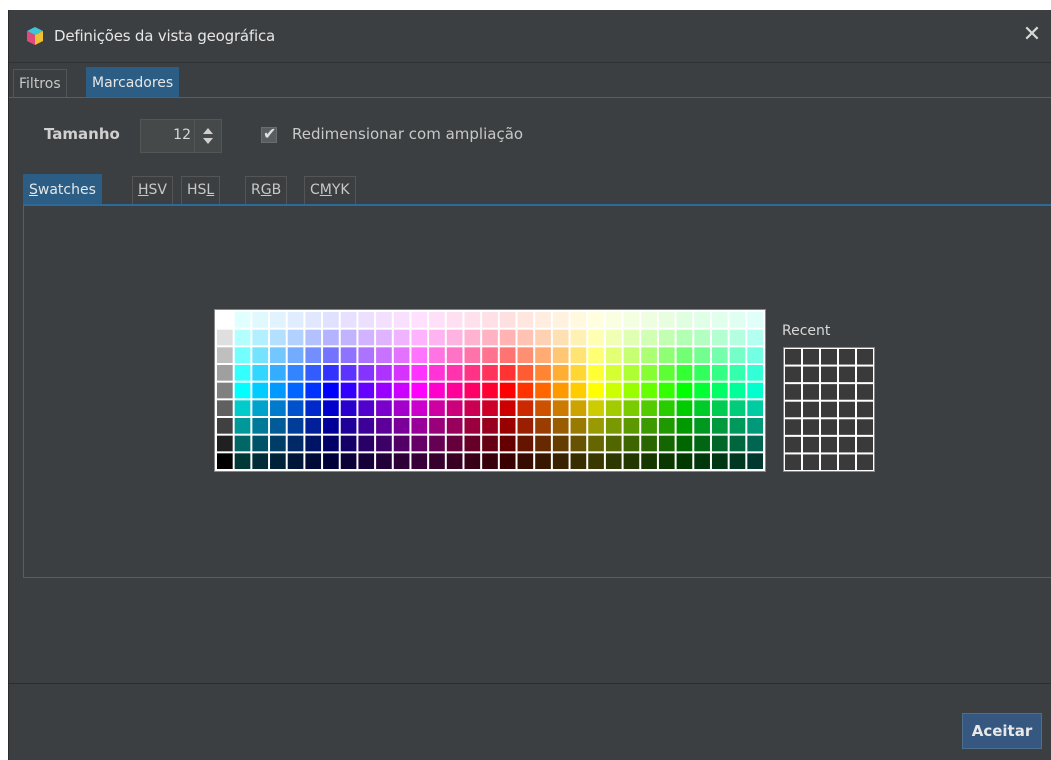 The image size is (1051, 760). I want to click on tab-hsl: HSL, so click(201, 190).